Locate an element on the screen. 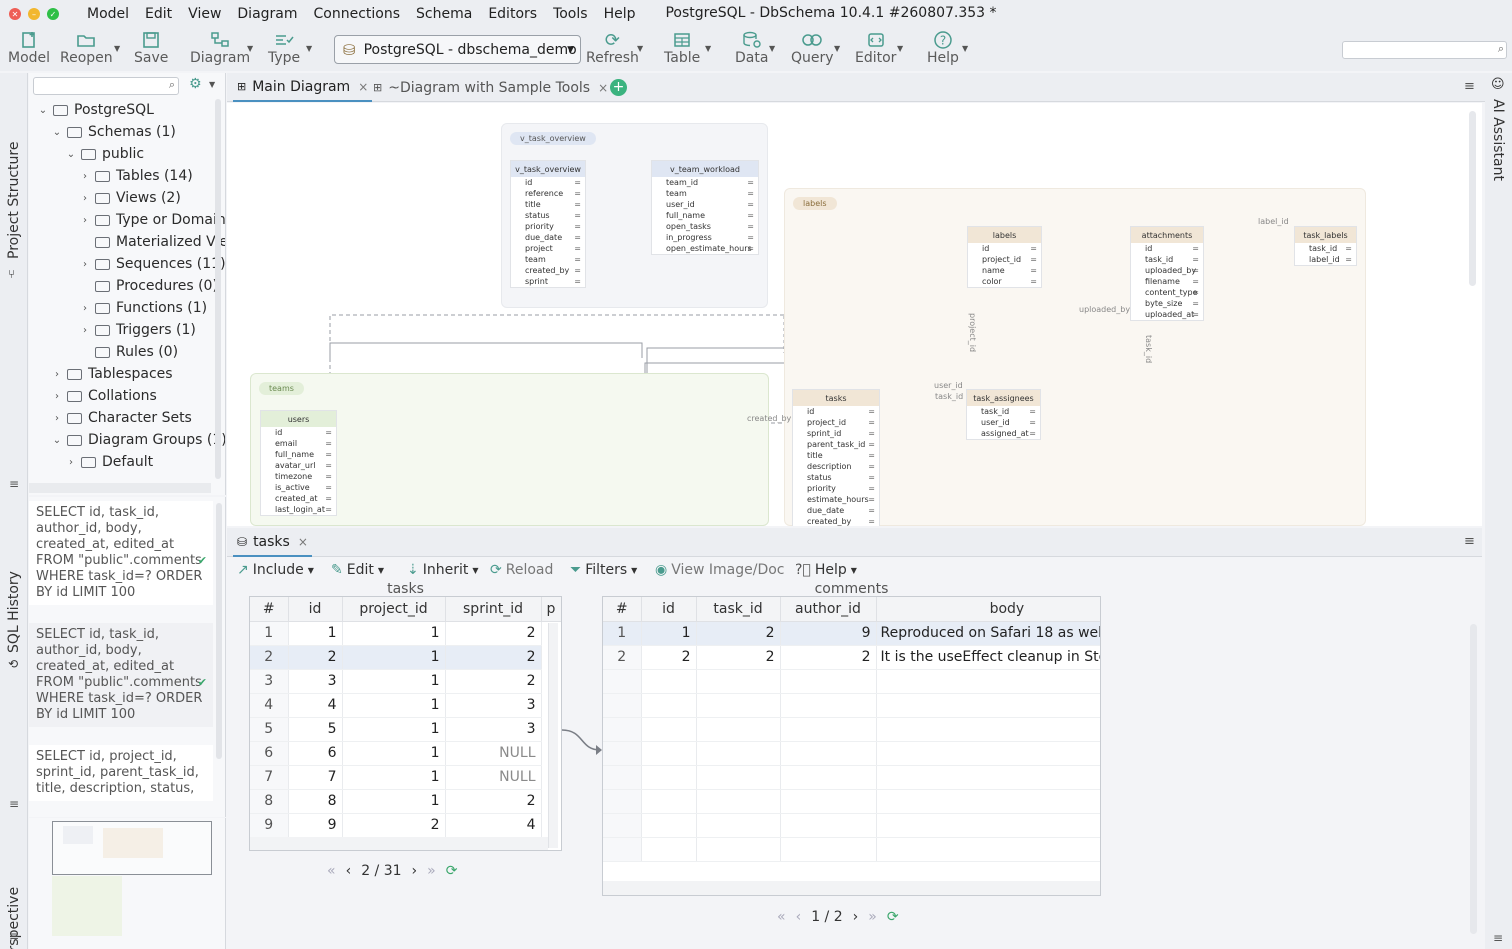  tree-item: Procedures (0) is located at coordinates (148, 286).